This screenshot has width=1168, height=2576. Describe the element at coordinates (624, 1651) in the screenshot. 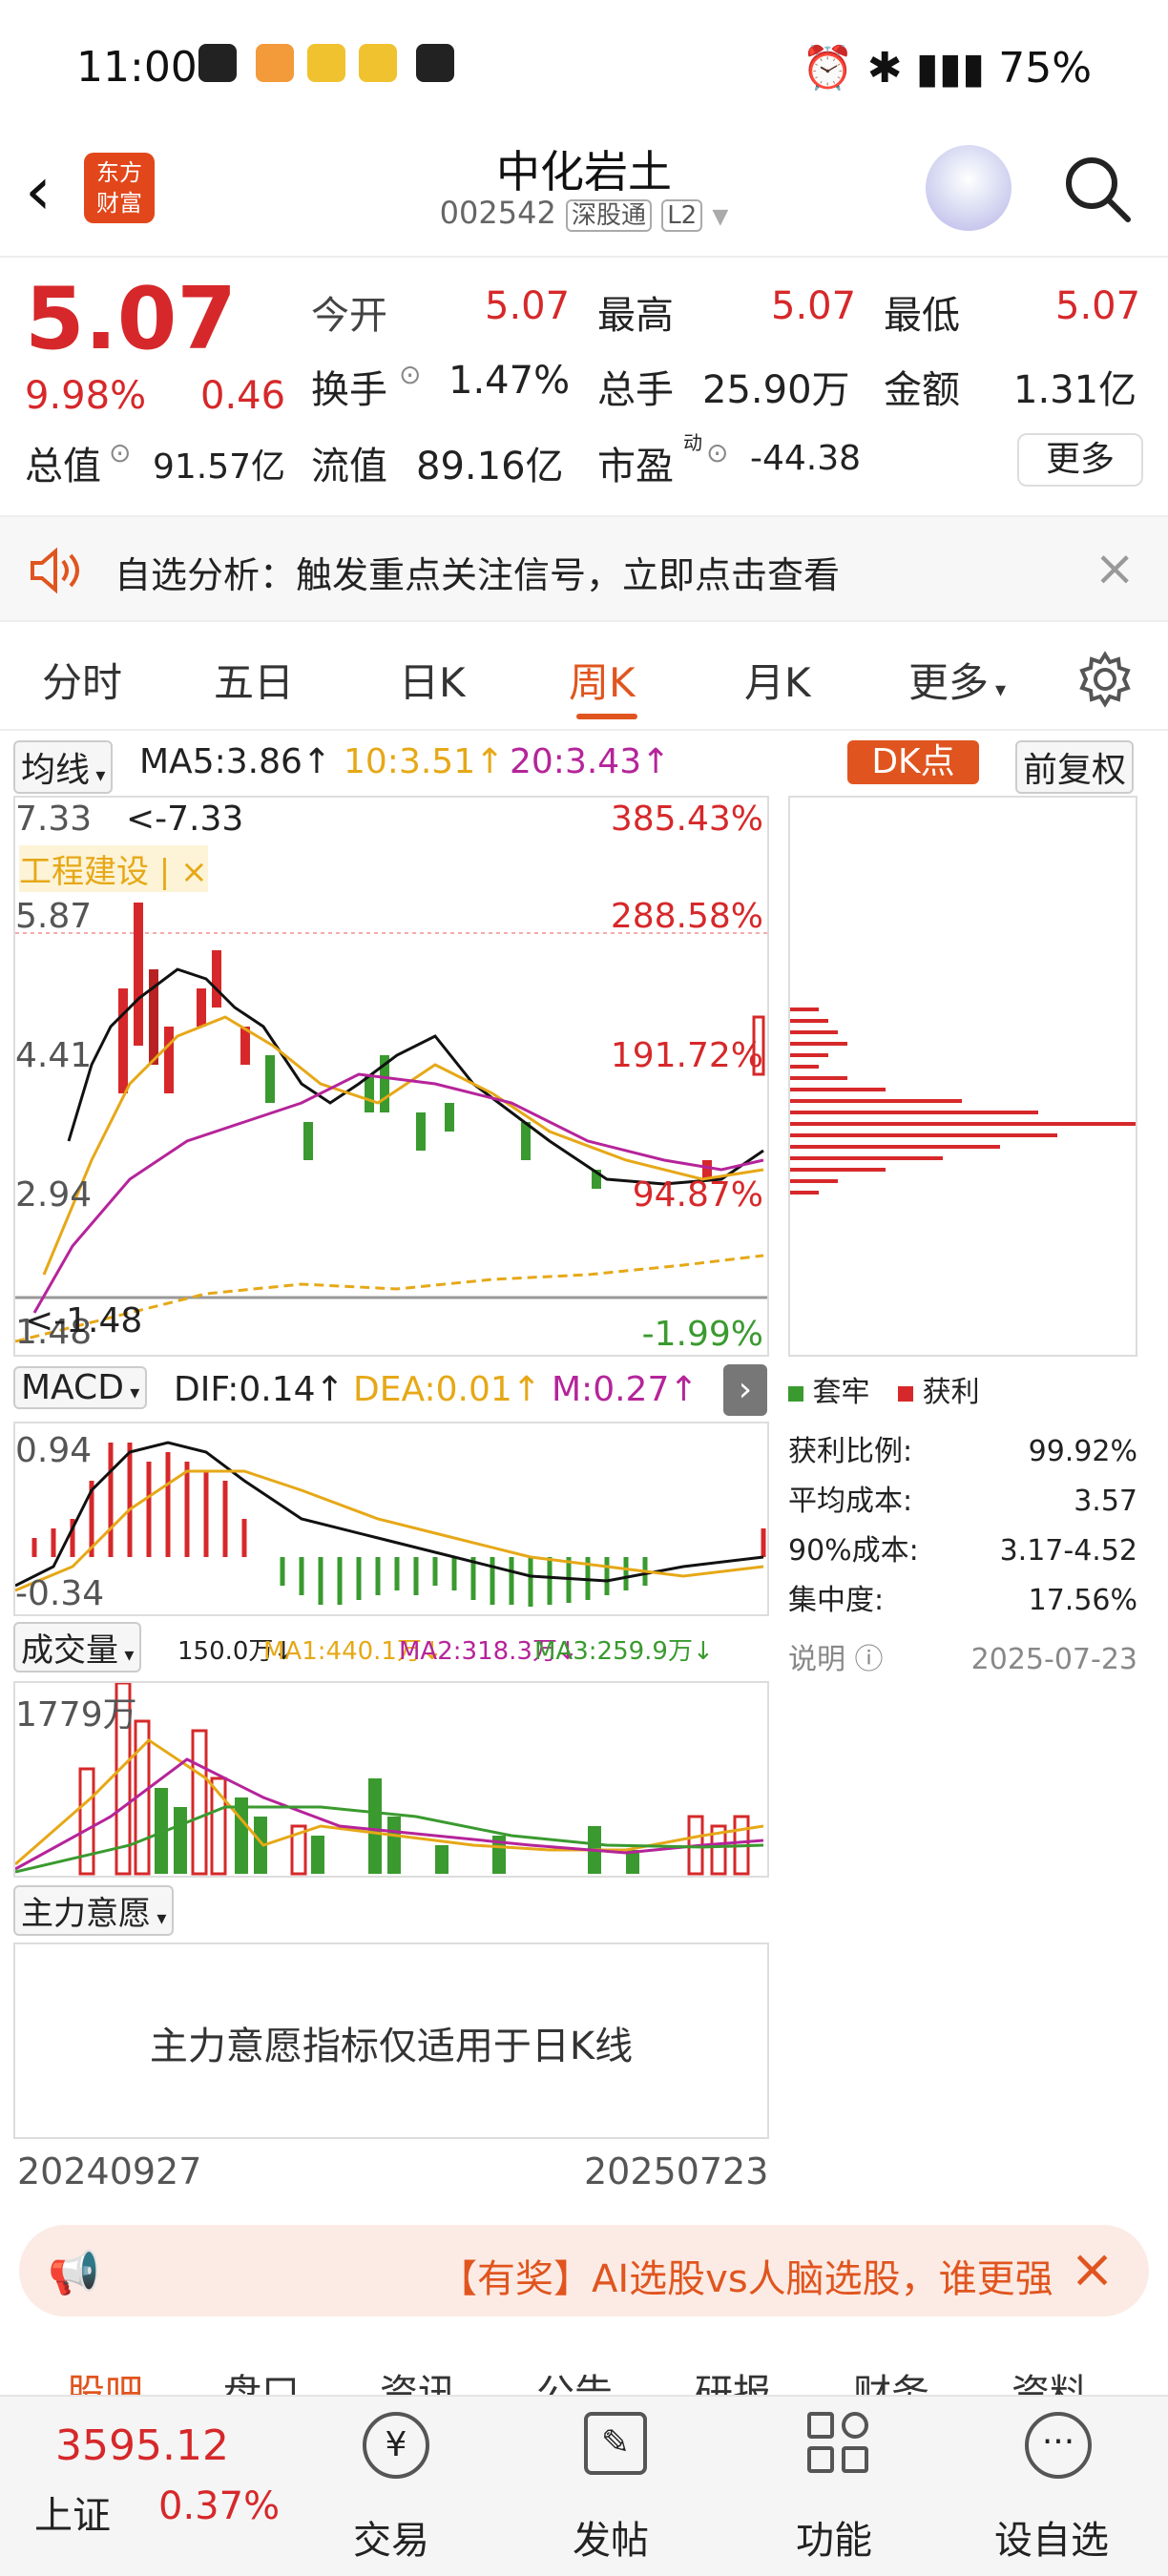

I see `volume-ma3: MA3:259.9万↓` at that location.